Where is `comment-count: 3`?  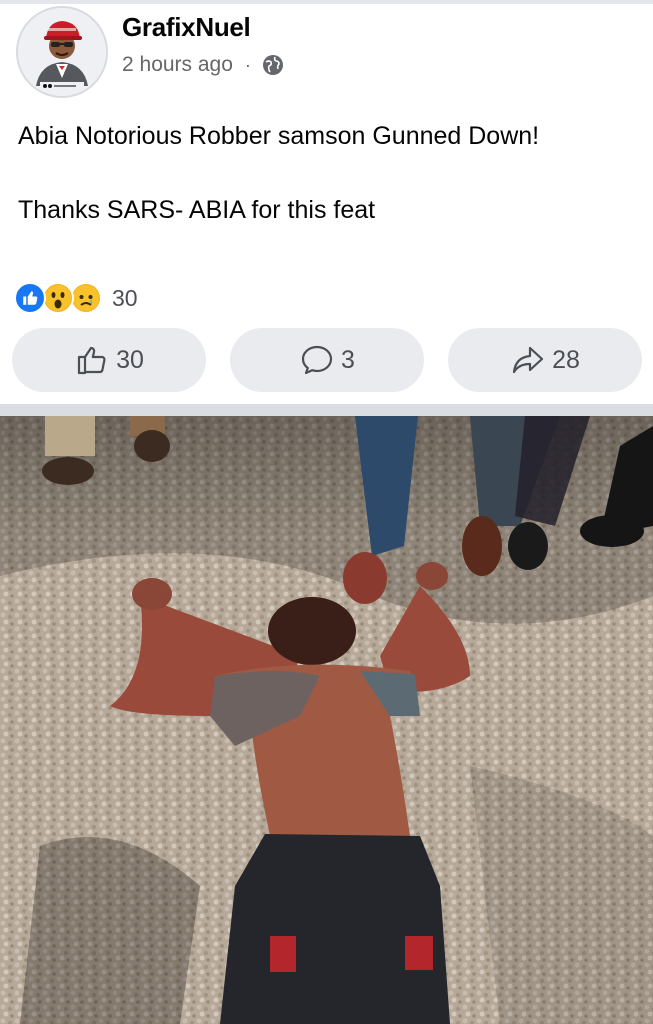
comment-count: 3 is located at coordinates (348, 359).